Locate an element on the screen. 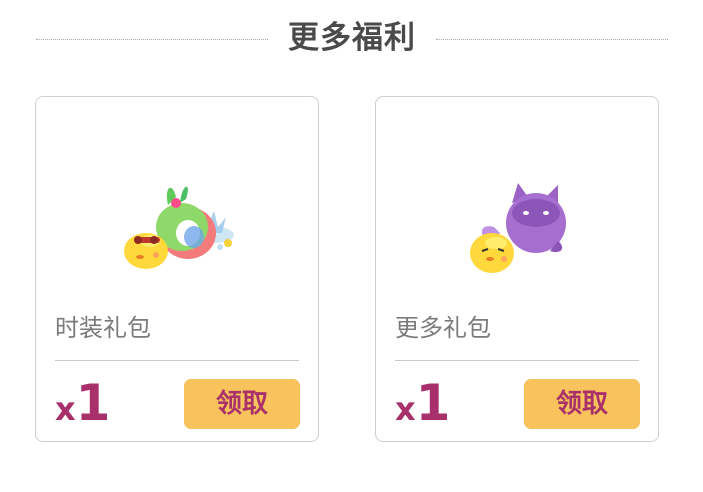 The height and width of the screenshot is (492, 703). card-name: 时装礼包 is located at coordinates (103, 328).